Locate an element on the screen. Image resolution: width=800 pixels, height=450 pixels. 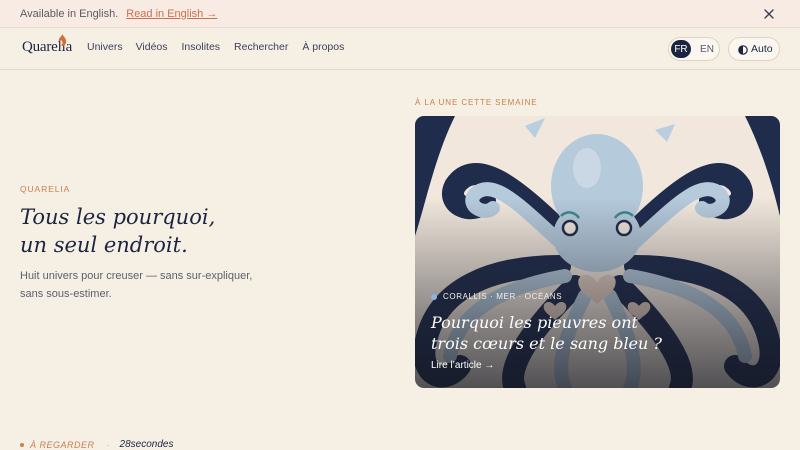
article-title-line-2: trois cœurs et le sang bleu ? is located at coordinates (546, 343).